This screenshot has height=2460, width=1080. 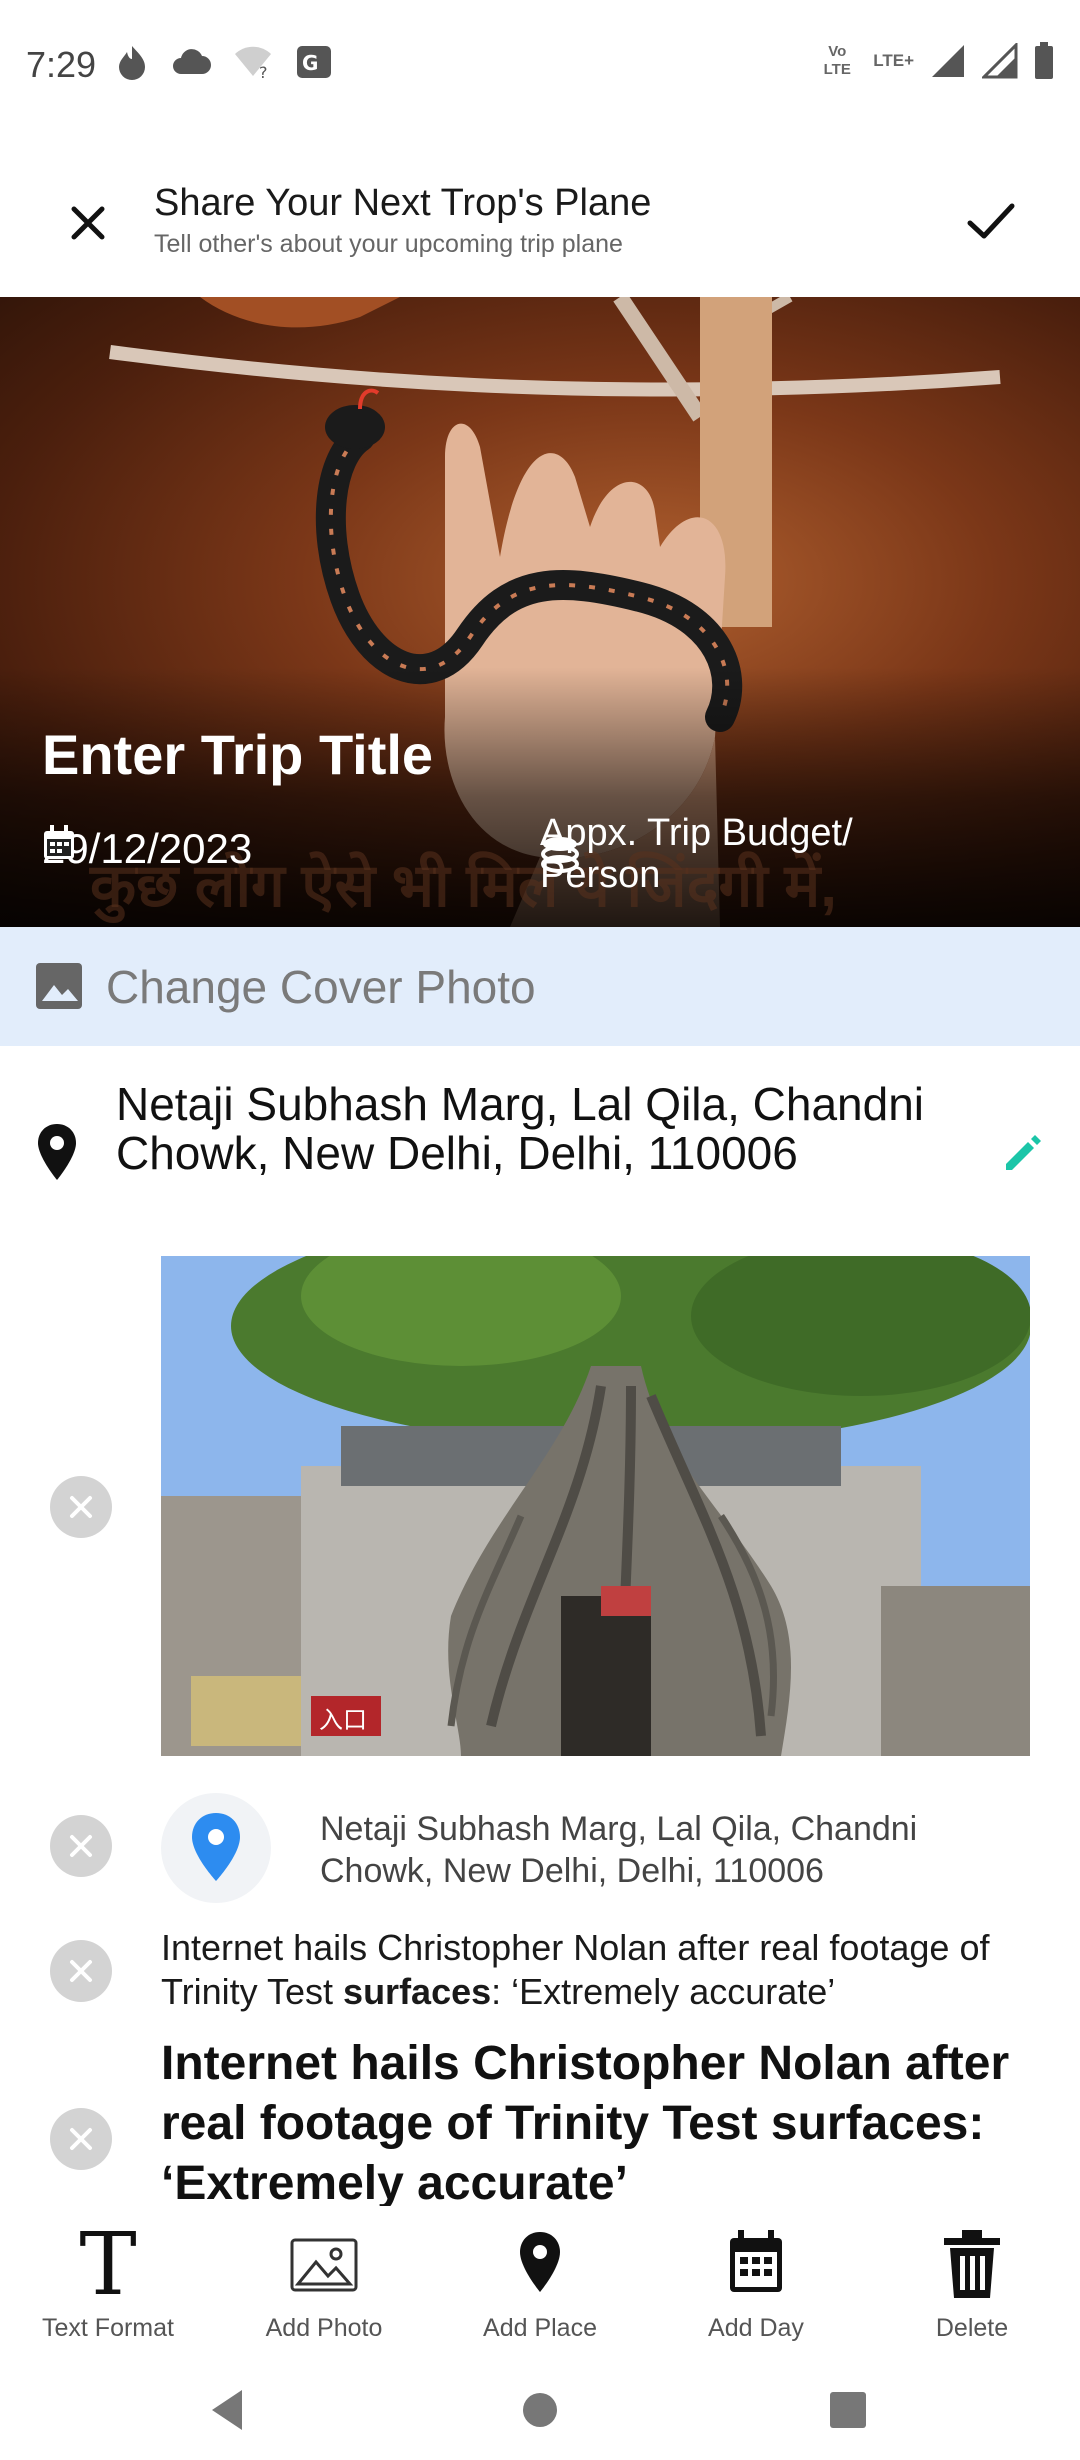 I want to click on remove-photo-button, so click(x=81, y=1507).